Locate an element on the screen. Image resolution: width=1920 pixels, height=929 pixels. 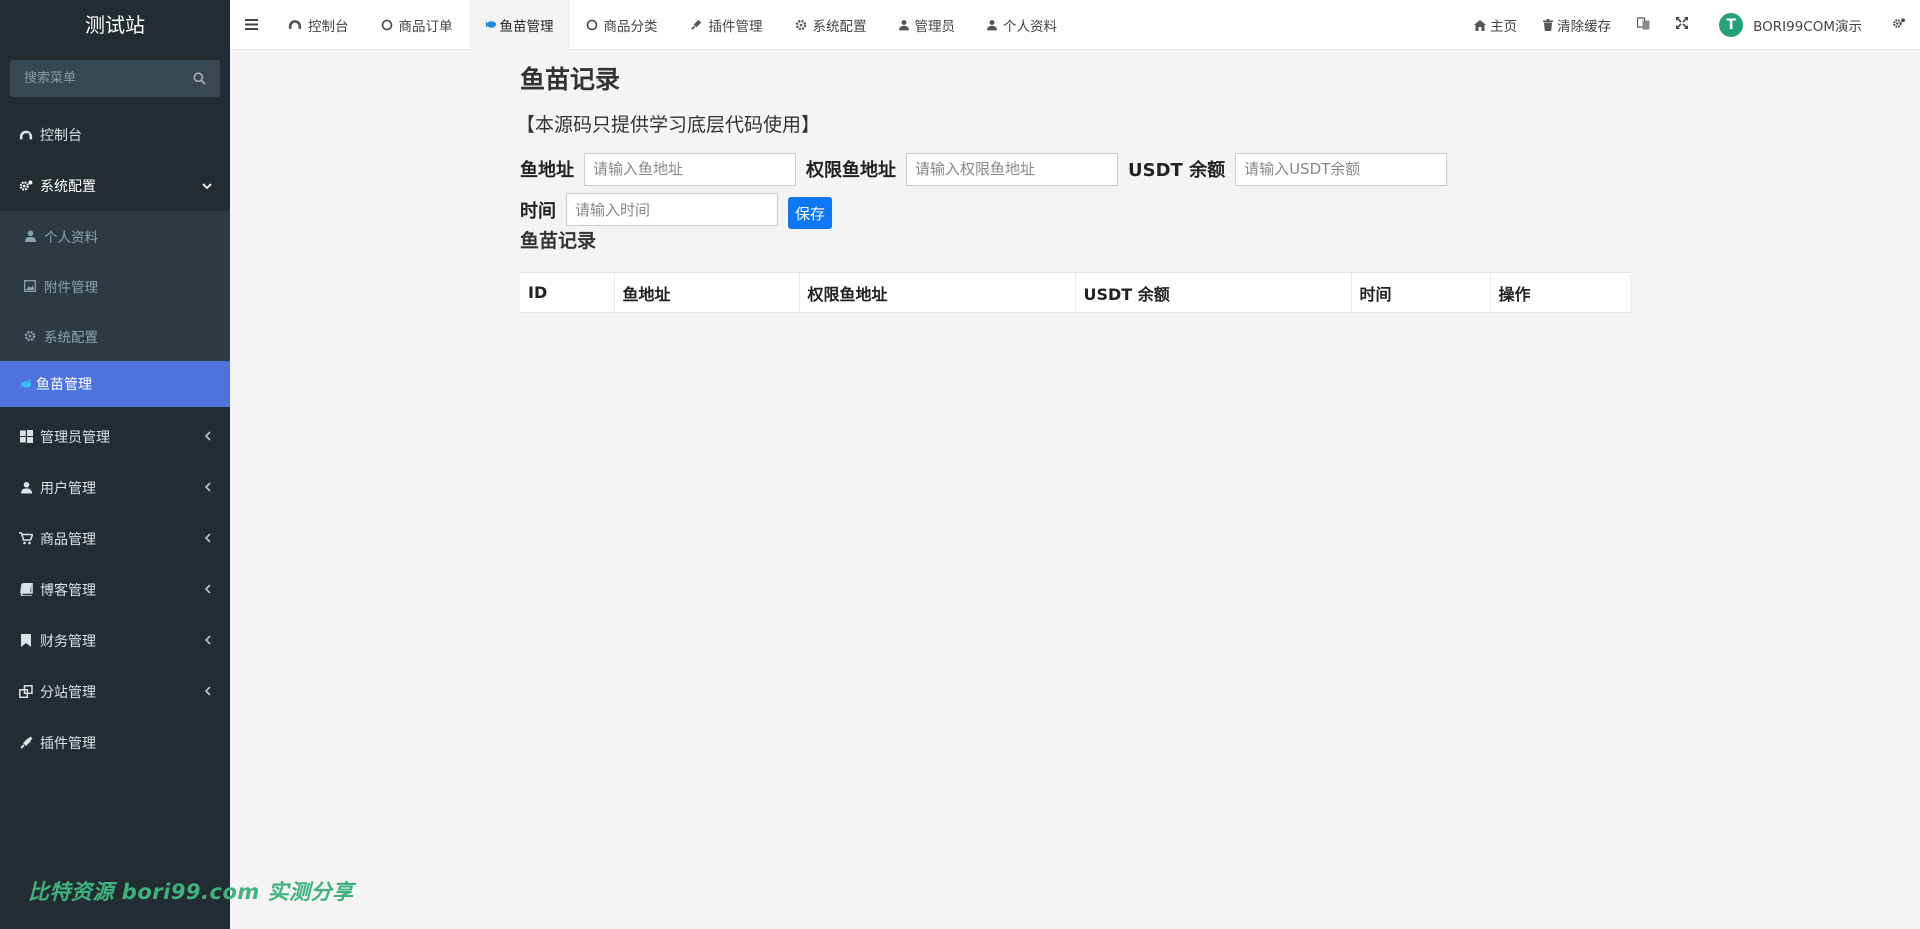
sidebar-item-product-management: 商品管理 is located at coordinates (115, 538).